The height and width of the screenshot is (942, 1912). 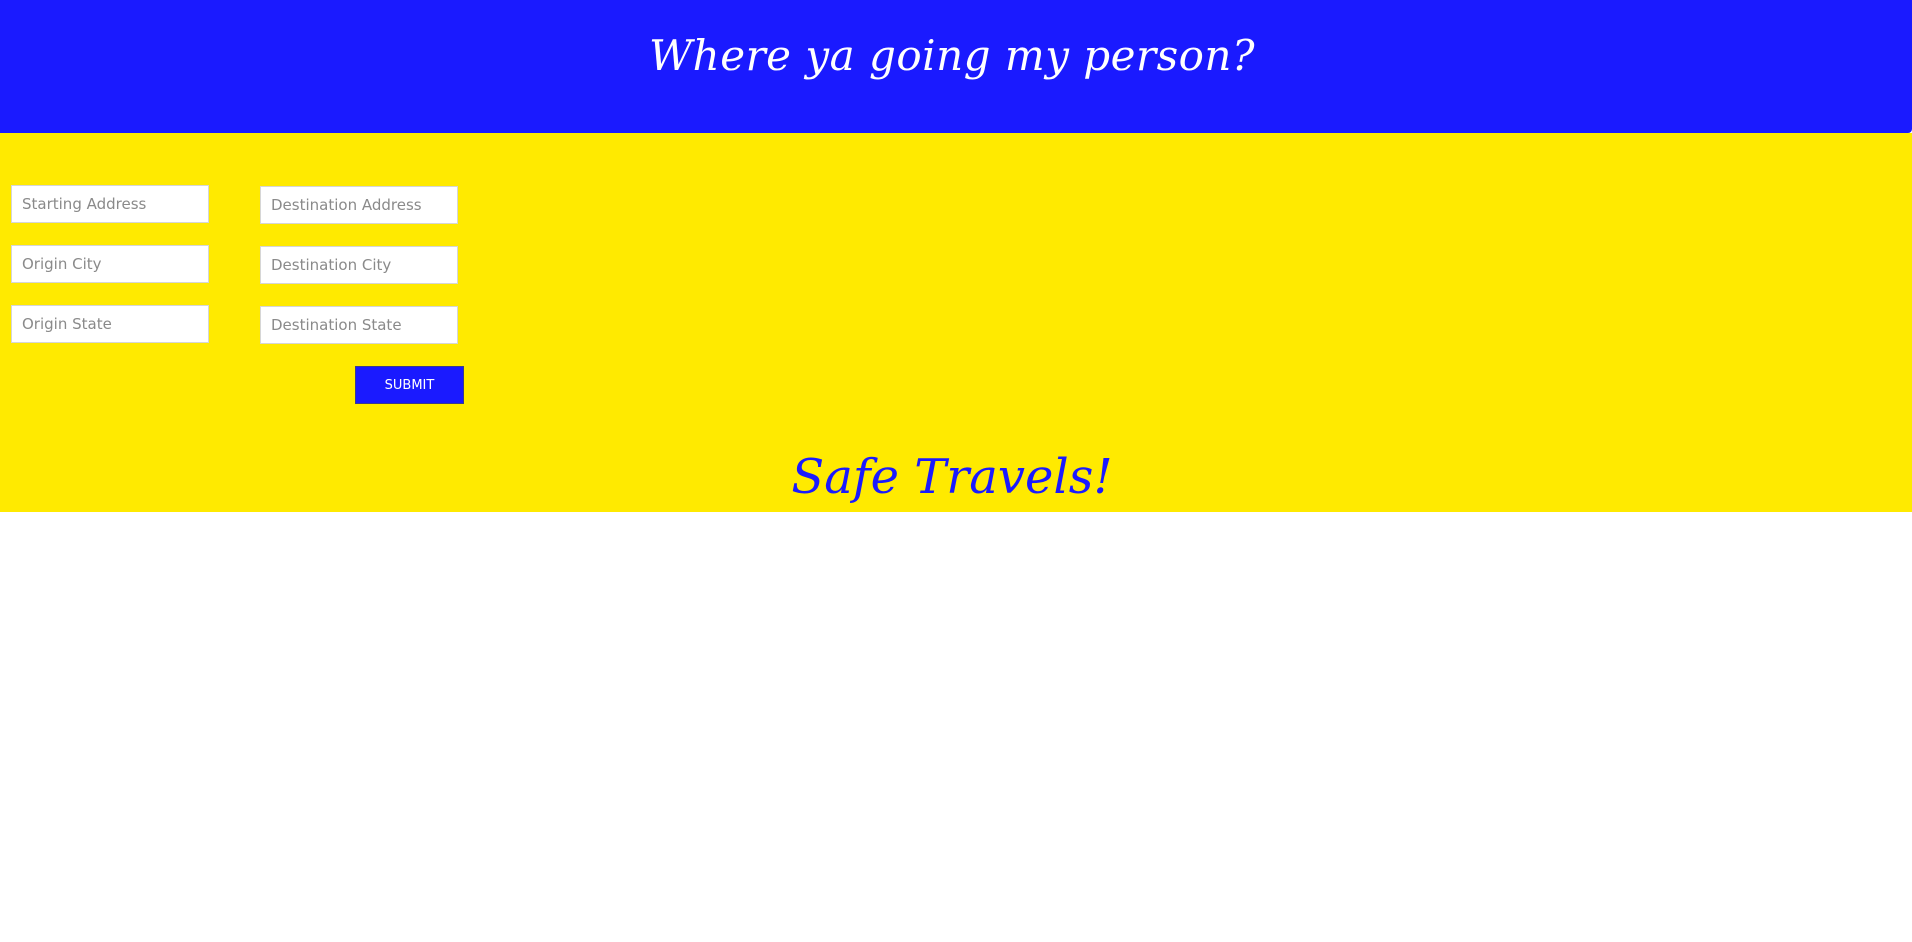 I want to click on page-title: Where ya going my person?, so click(x=952, y=55).